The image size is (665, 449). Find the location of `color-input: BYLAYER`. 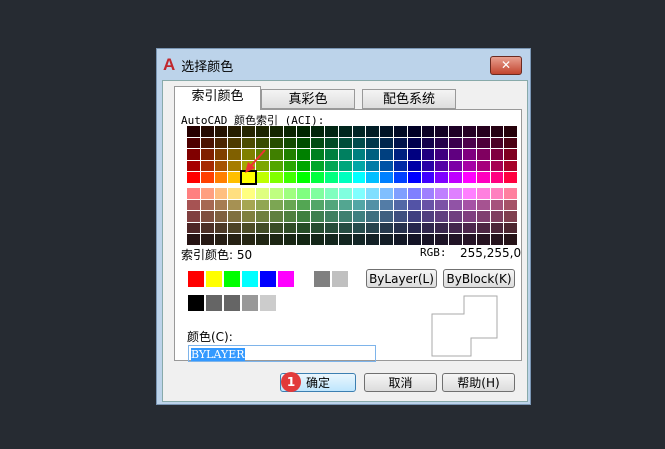

color-input: BYLAYER is located at coordinates (282, 353).